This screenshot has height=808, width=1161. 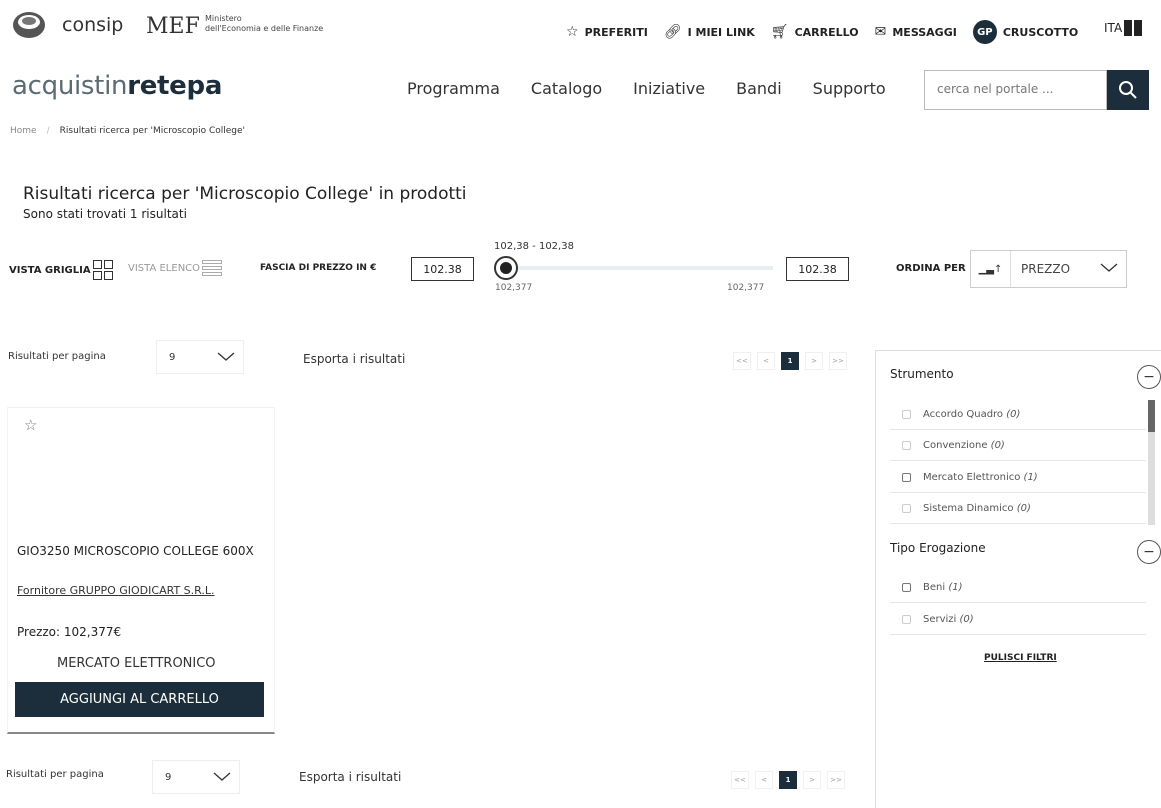 What do you see at coordinates (672, 32) in the screenshot?
I see `link-icon: 🔗︎` at bounding box center [672, 32].